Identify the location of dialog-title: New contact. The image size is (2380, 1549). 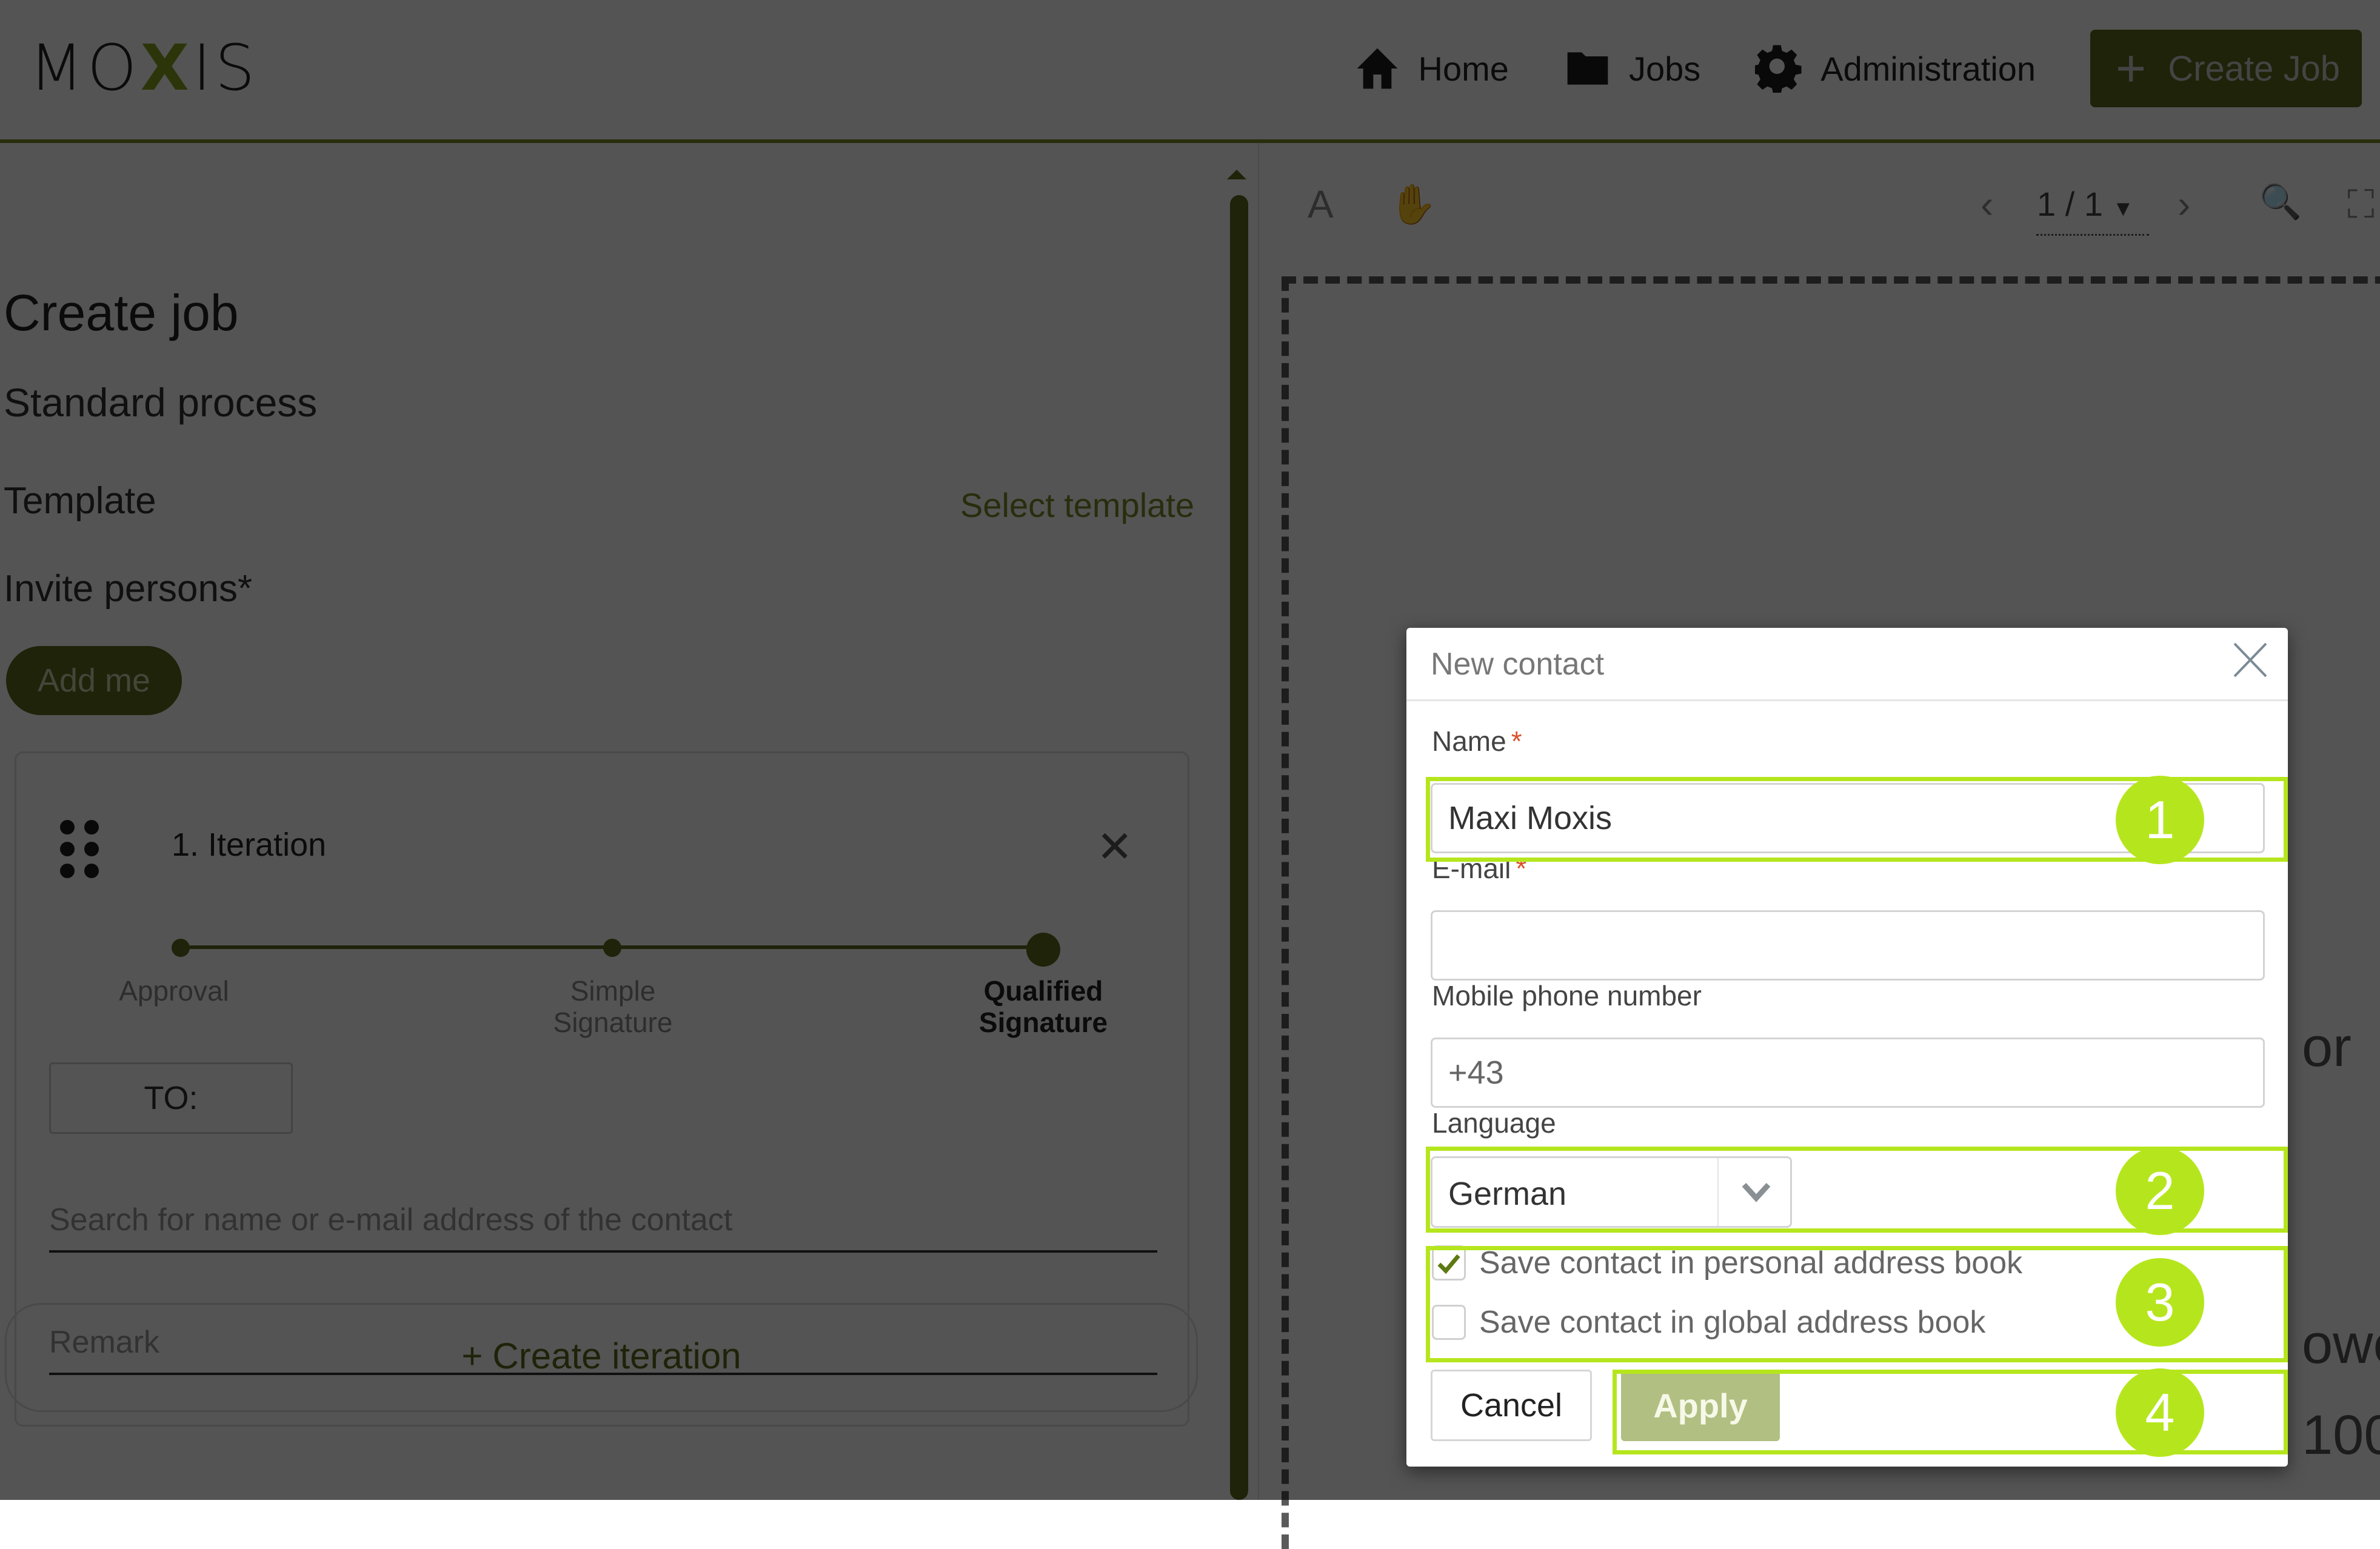
(1518, 664).